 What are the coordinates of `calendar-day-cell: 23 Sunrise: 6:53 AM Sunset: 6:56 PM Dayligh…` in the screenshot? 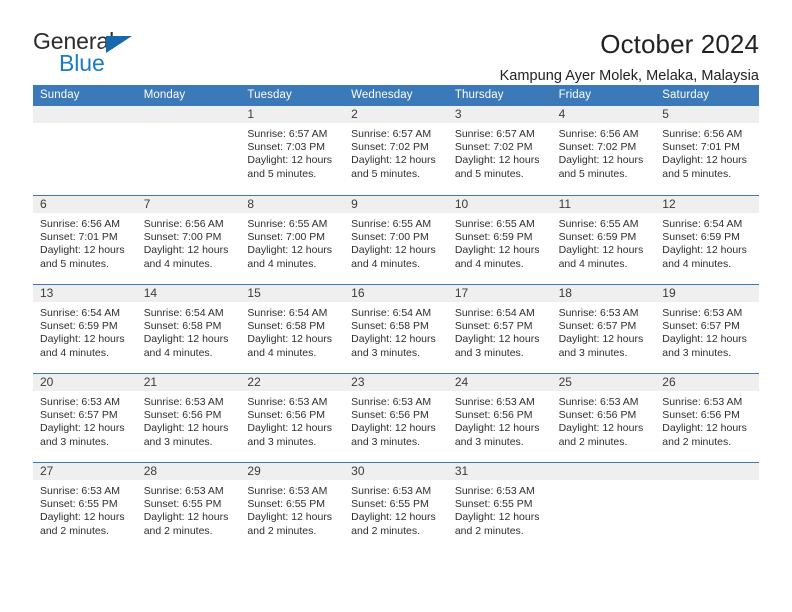 It's located at (396, 418).